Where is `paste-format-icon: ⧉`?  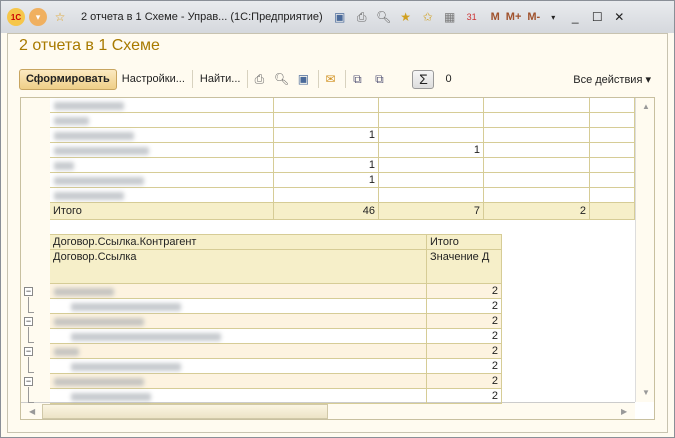 paste-format-icon: ⧉ is located at coordinates (379, 79).